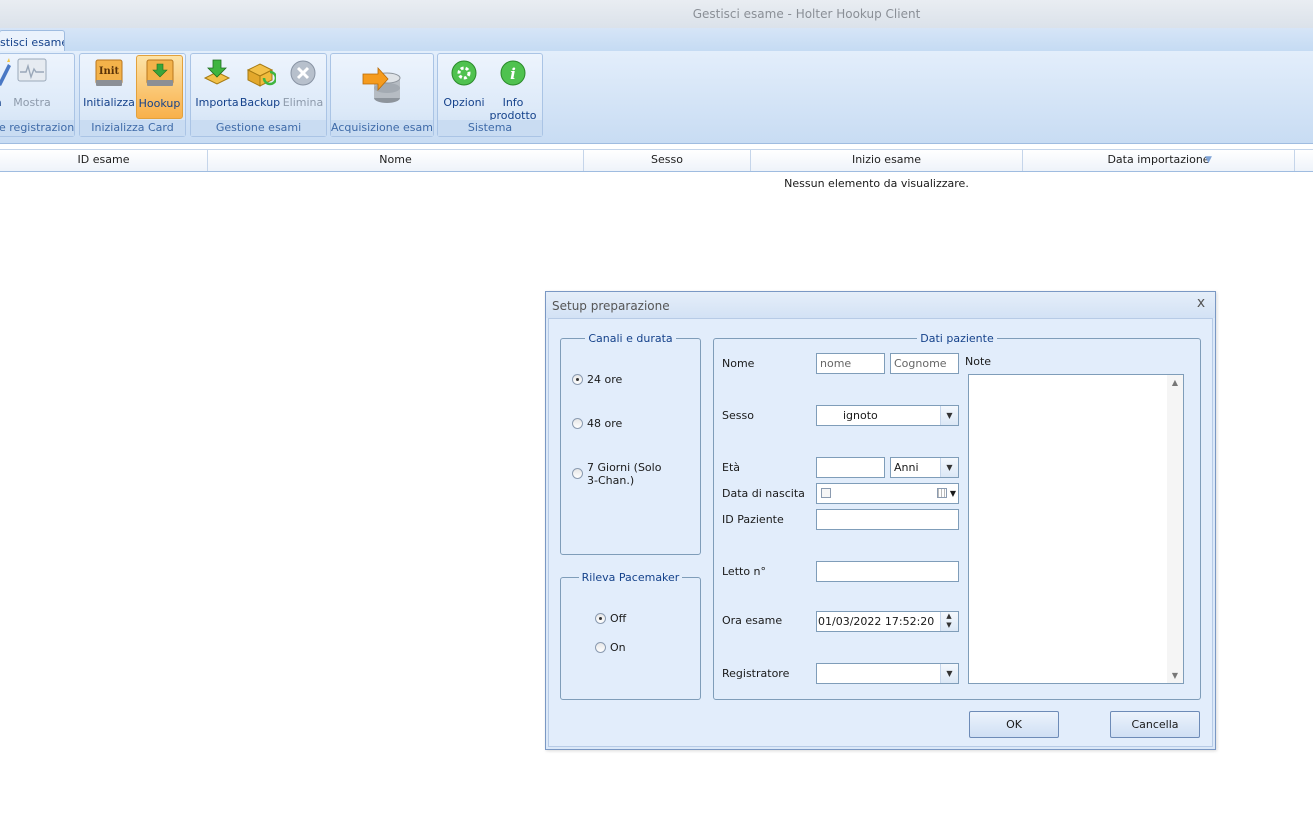  Describe the element at coordinates (513, 89) in the screenshot. I see `info-prodotto-button: i Info prodotto` at that location.